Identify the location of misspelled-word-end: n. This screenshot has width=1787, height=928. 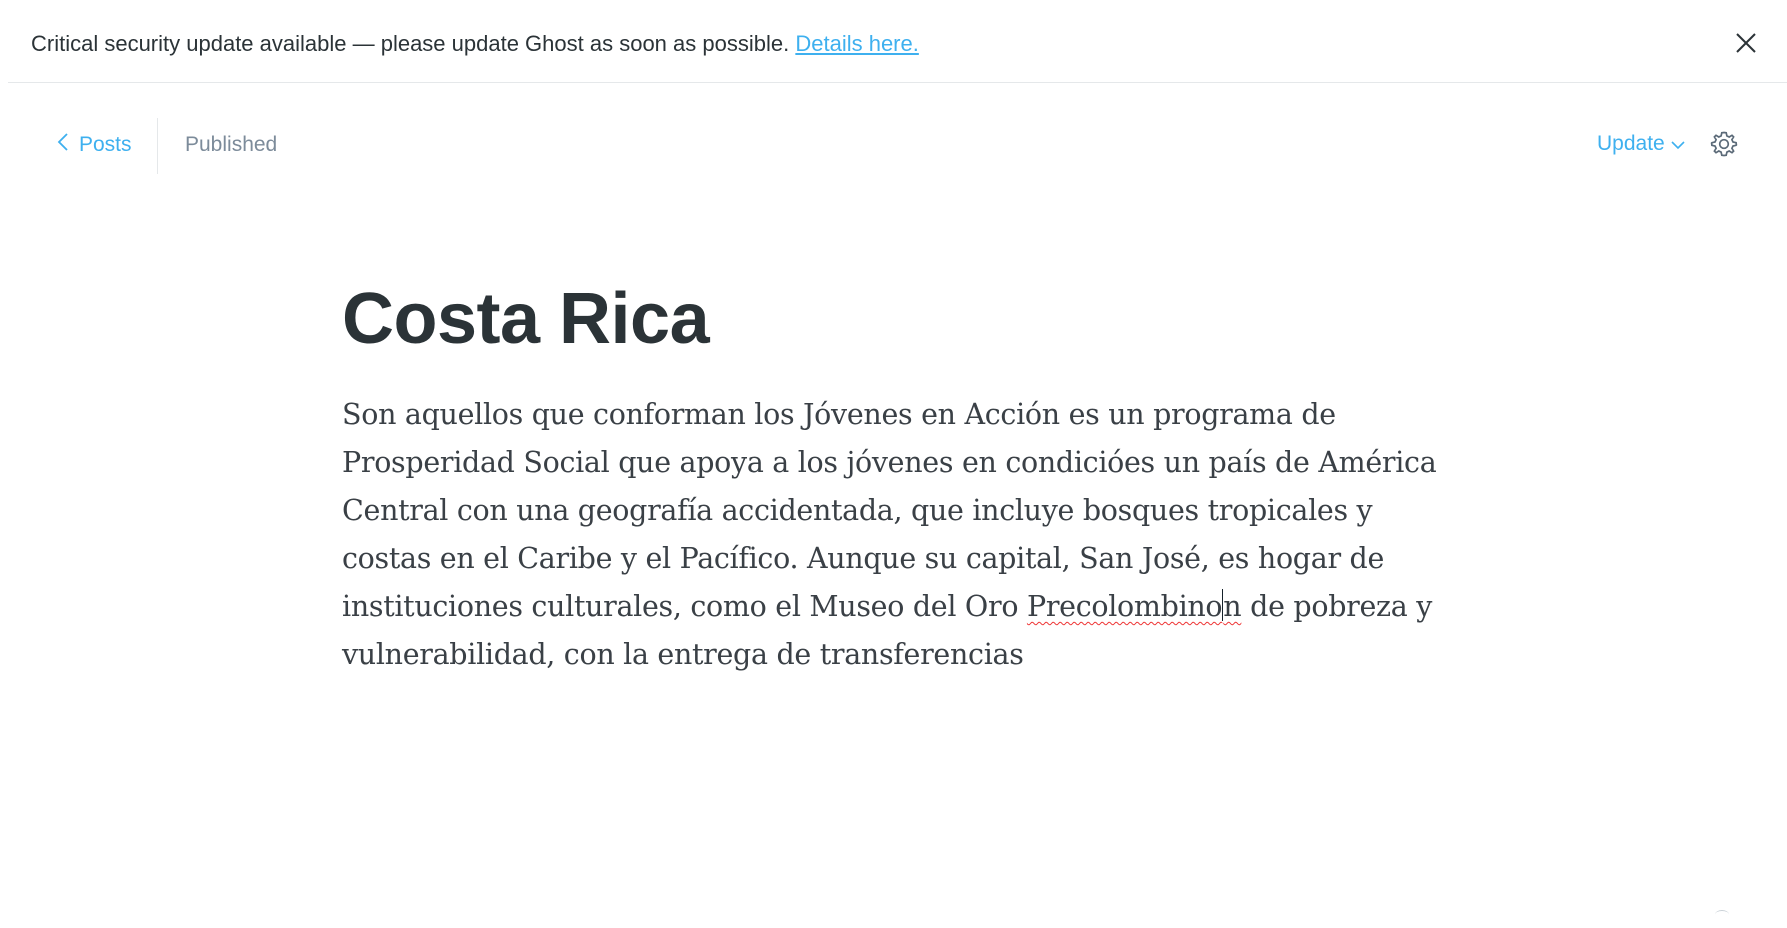
(1232, 606).